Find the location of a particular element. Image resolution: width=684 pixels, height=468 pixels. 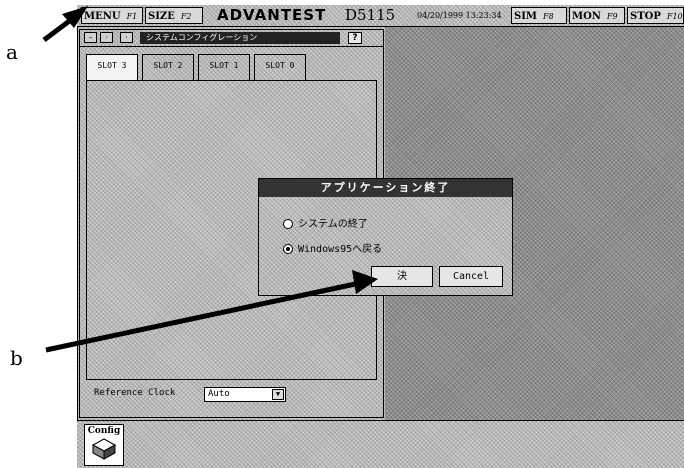

annotation-arrow-a is located at coordinates (65, 24).